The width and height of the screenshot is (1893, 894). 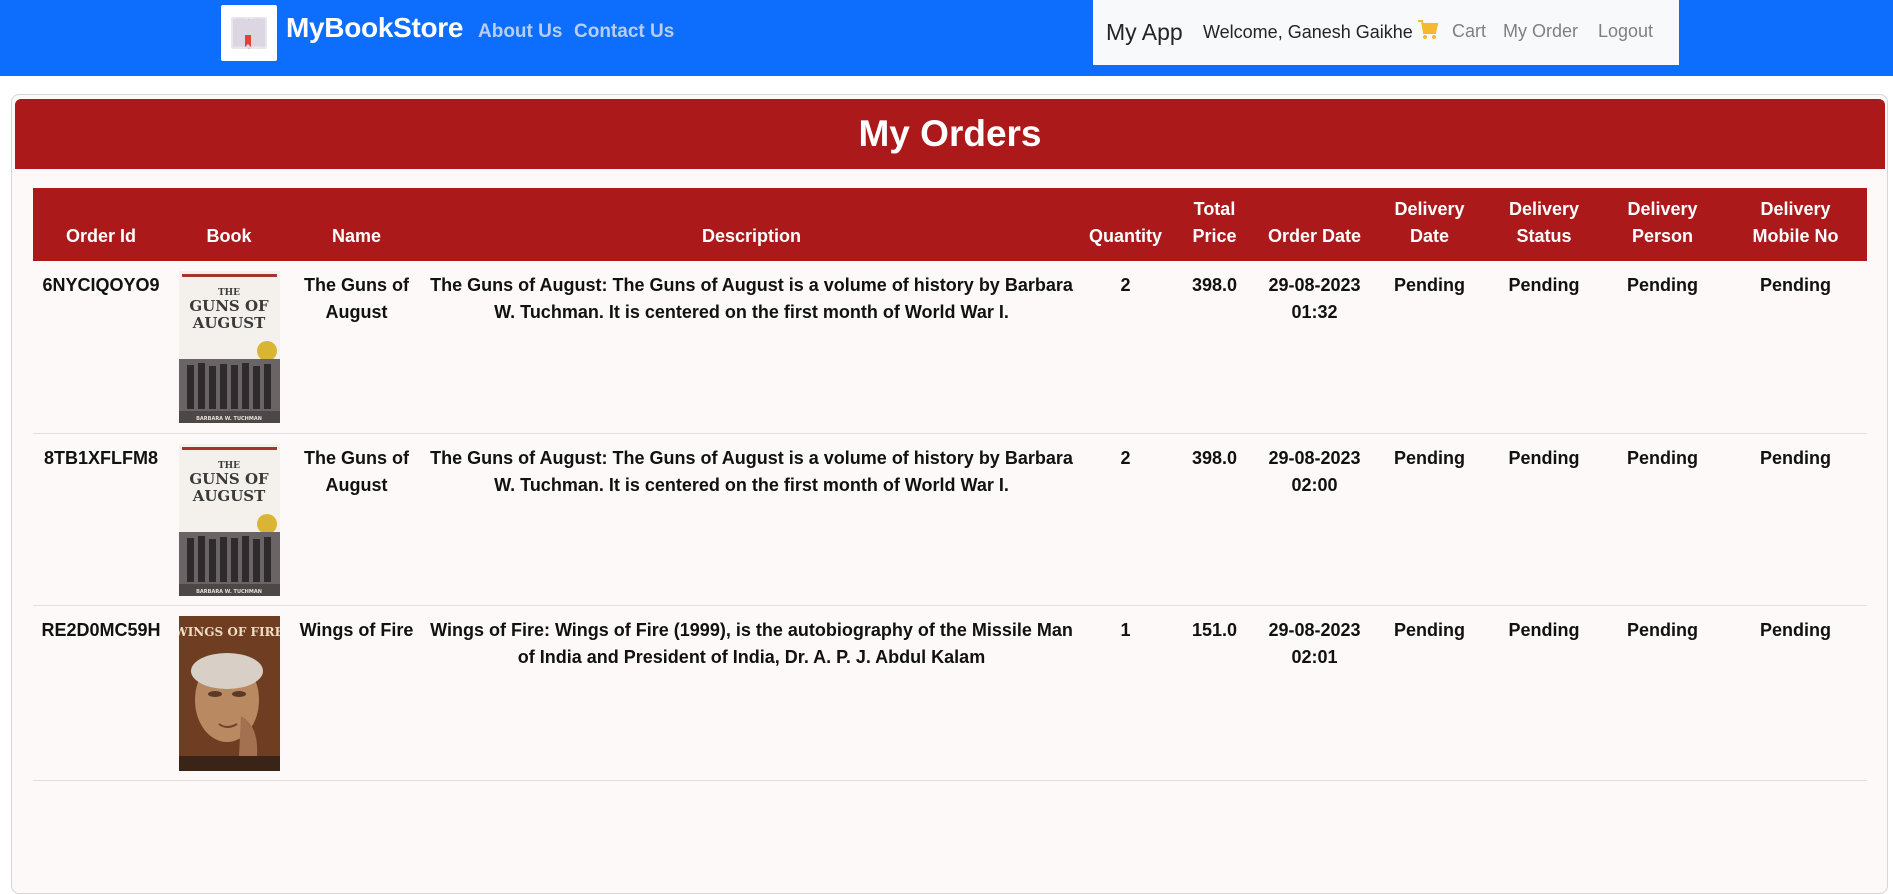 What do you see at coordinates (1314, 312) in the screenshot?
I see `order-time-text: 01:32` at bounding box center [1314, 312].